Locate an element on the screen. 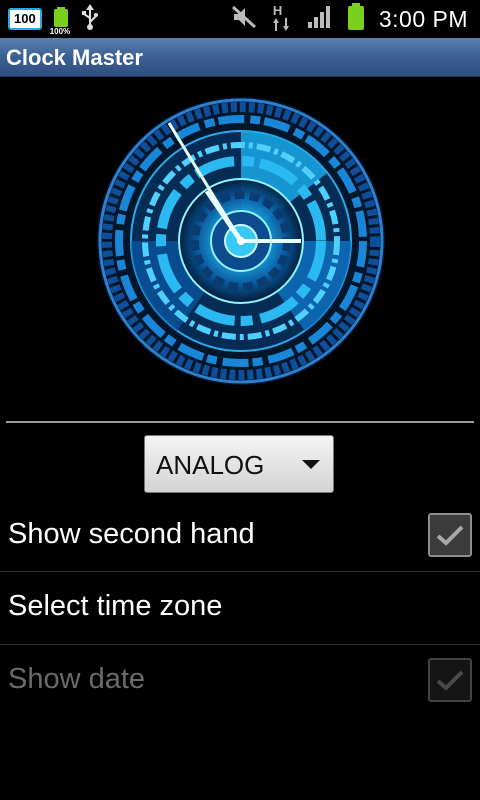 The width and height of the screenshot is (480, 800). show-second-hand-checkbox is located at coordinates (450, 535).